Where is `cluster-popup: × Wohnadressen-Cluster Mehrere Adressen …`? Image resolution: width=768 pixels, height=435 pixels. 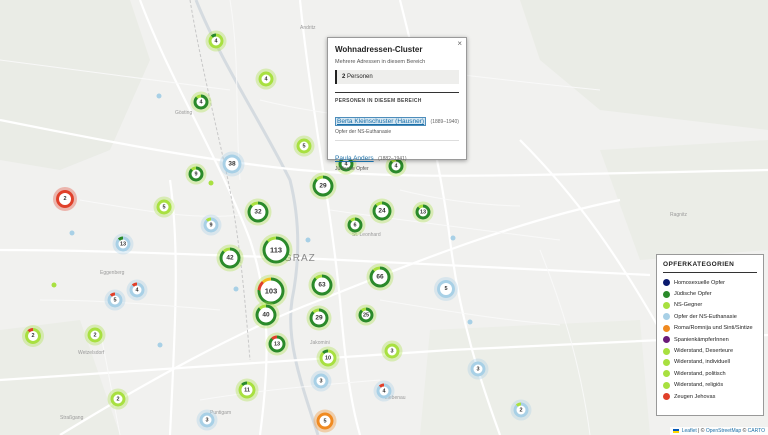
cluster-popup: × Wohnadressen-Cluster Mehrere Adressen … is located at coordinates (397, 104).